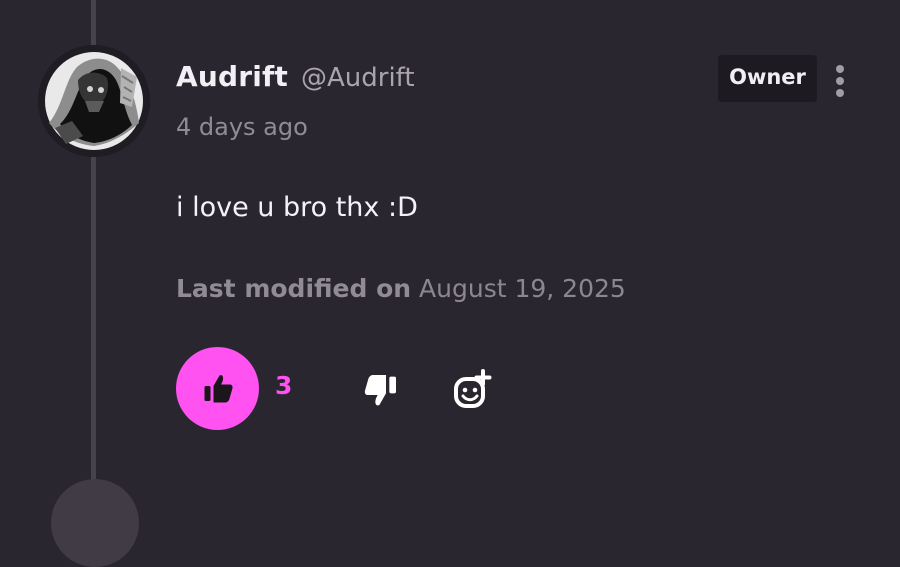 This screenshot has height=567, width=900. I want to click on comment-timestamp: 4 days ago, so click(242, 127).